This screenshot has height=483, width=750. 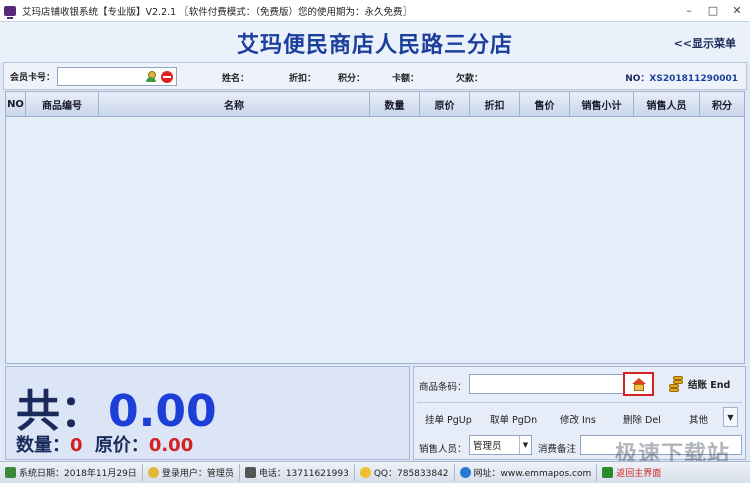 I want to click on window-controls: – □ ✕, so click(x=713, y=10).